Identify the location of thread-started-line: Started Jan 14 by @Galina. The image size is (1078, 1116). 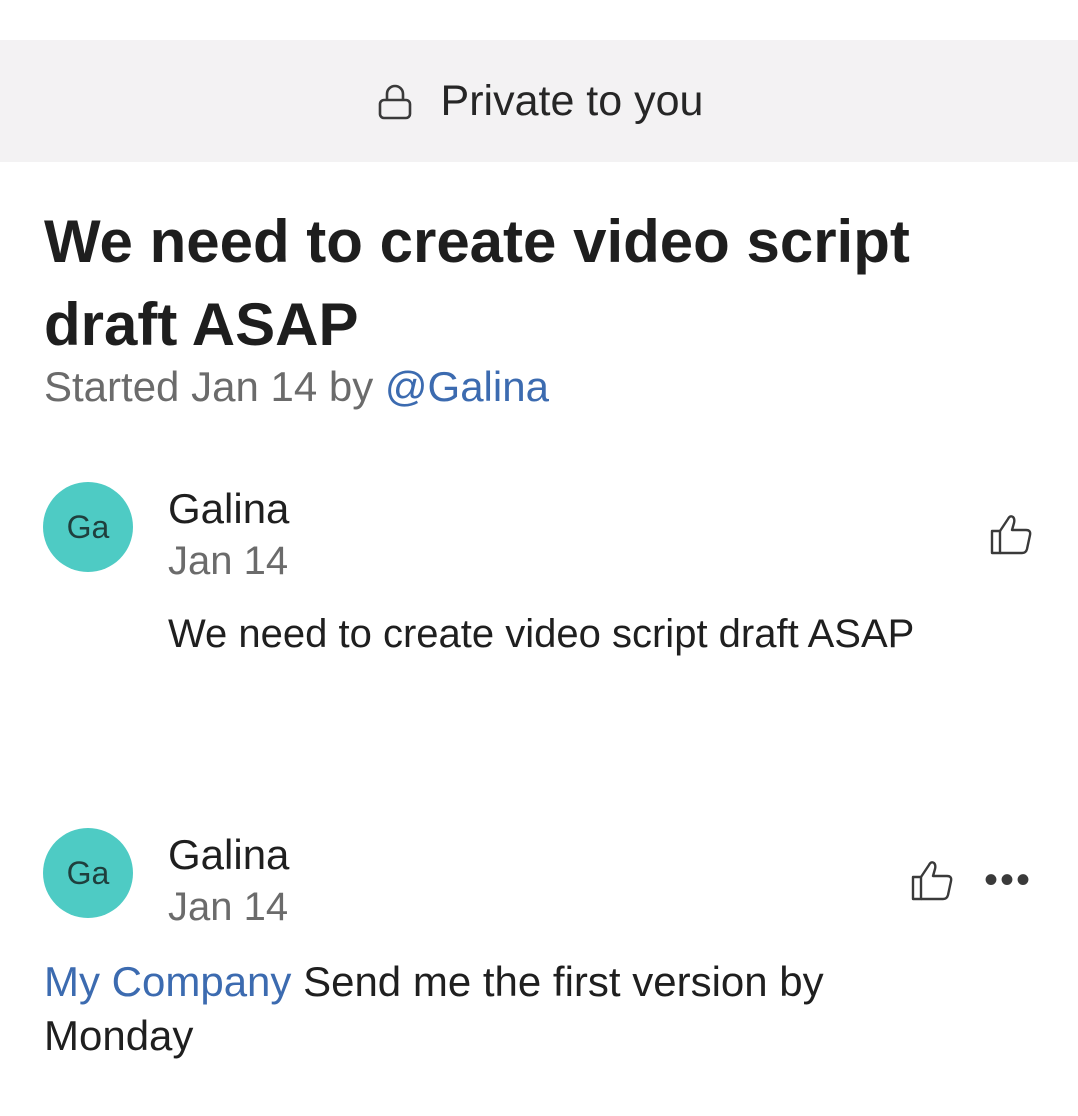
(296, 387).